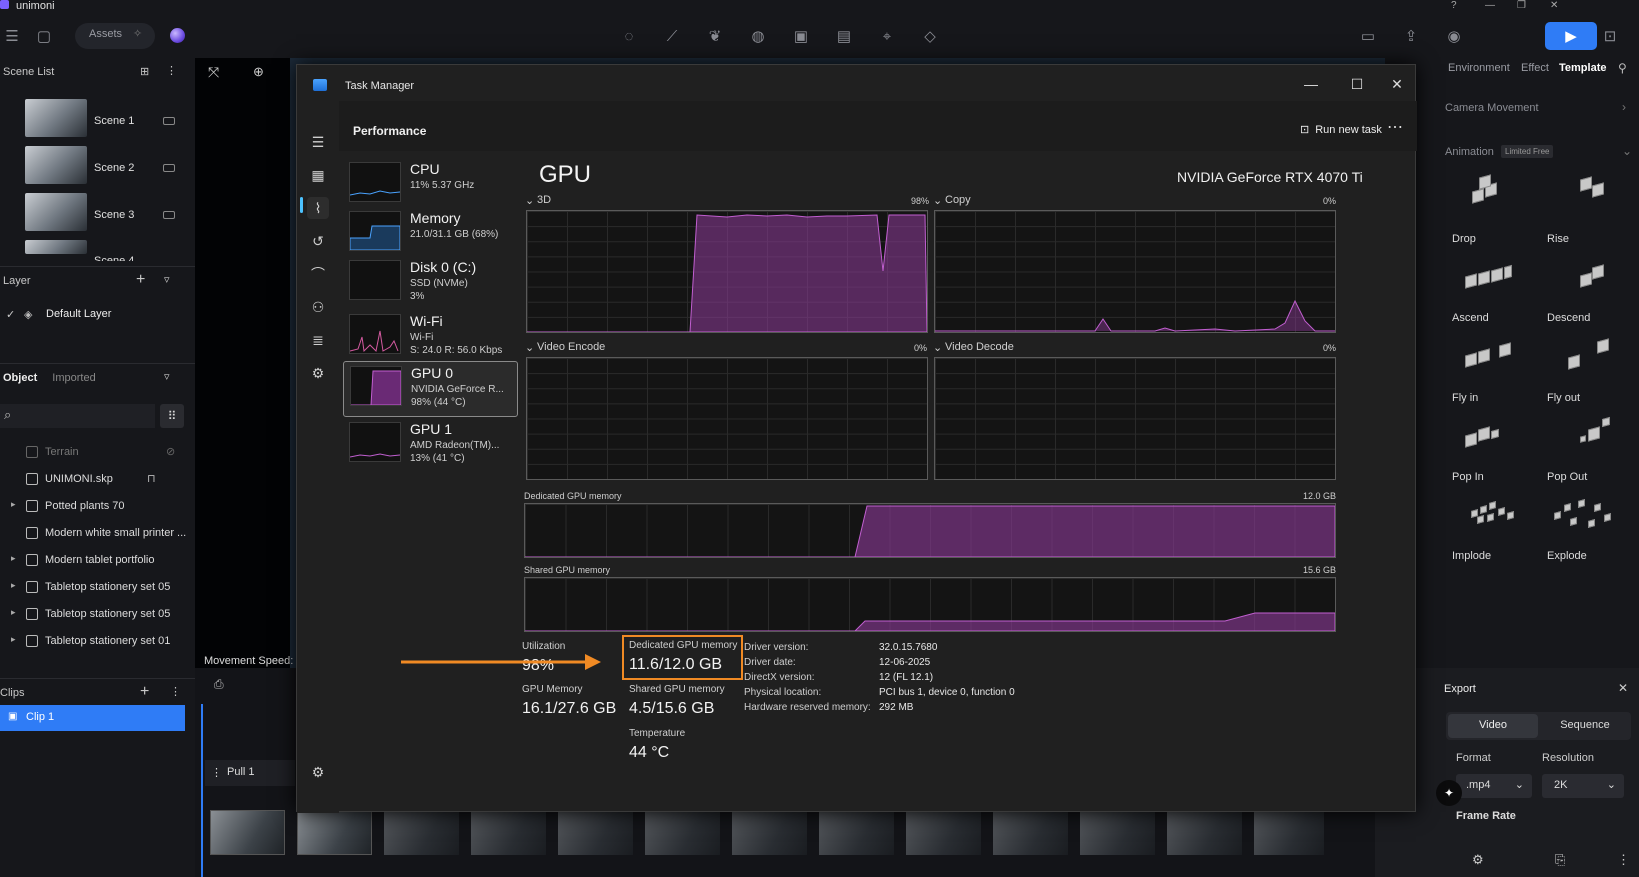 Image resolution: width=1639 pixels, height=877 pixels. I want to click on list-item: ▸ Modern tablet portfolio, so click(97, 561).